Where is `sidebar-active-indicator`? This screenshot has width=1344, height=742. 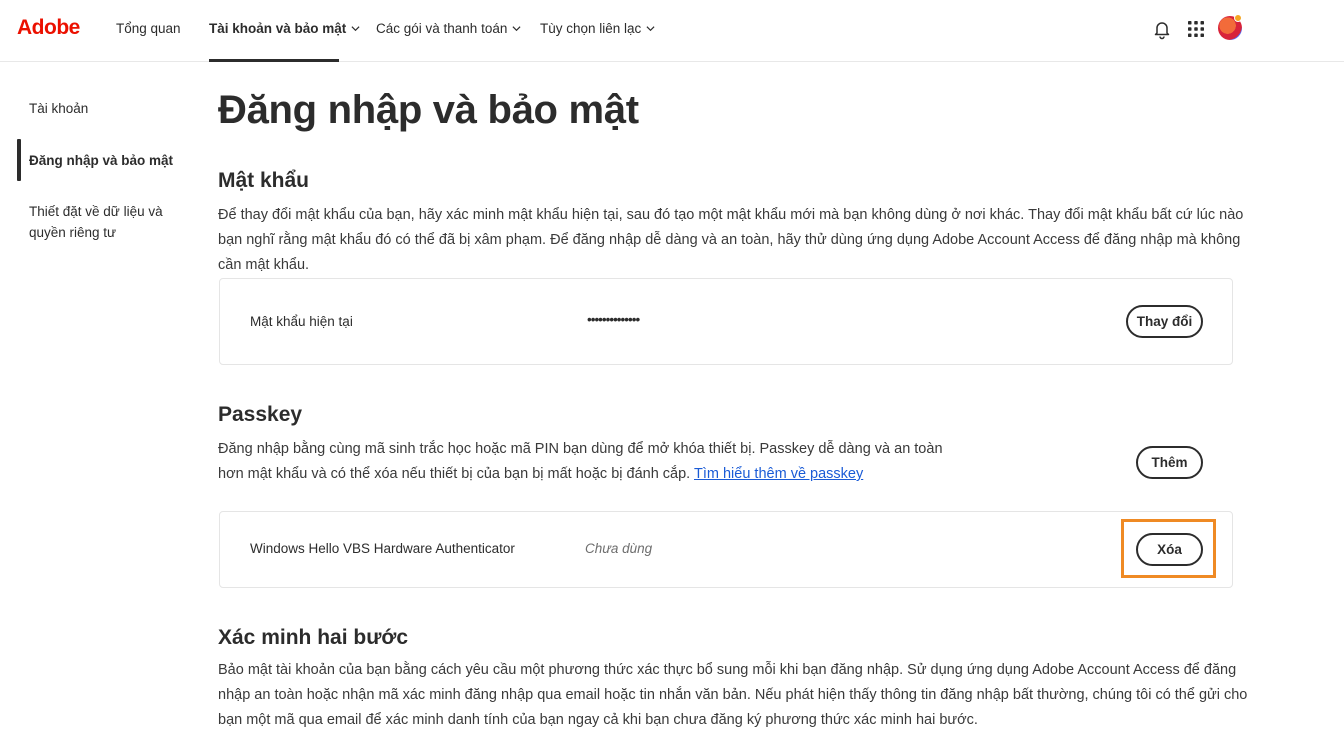 sidebar-active-indicator is located at coordinates (19, 160).